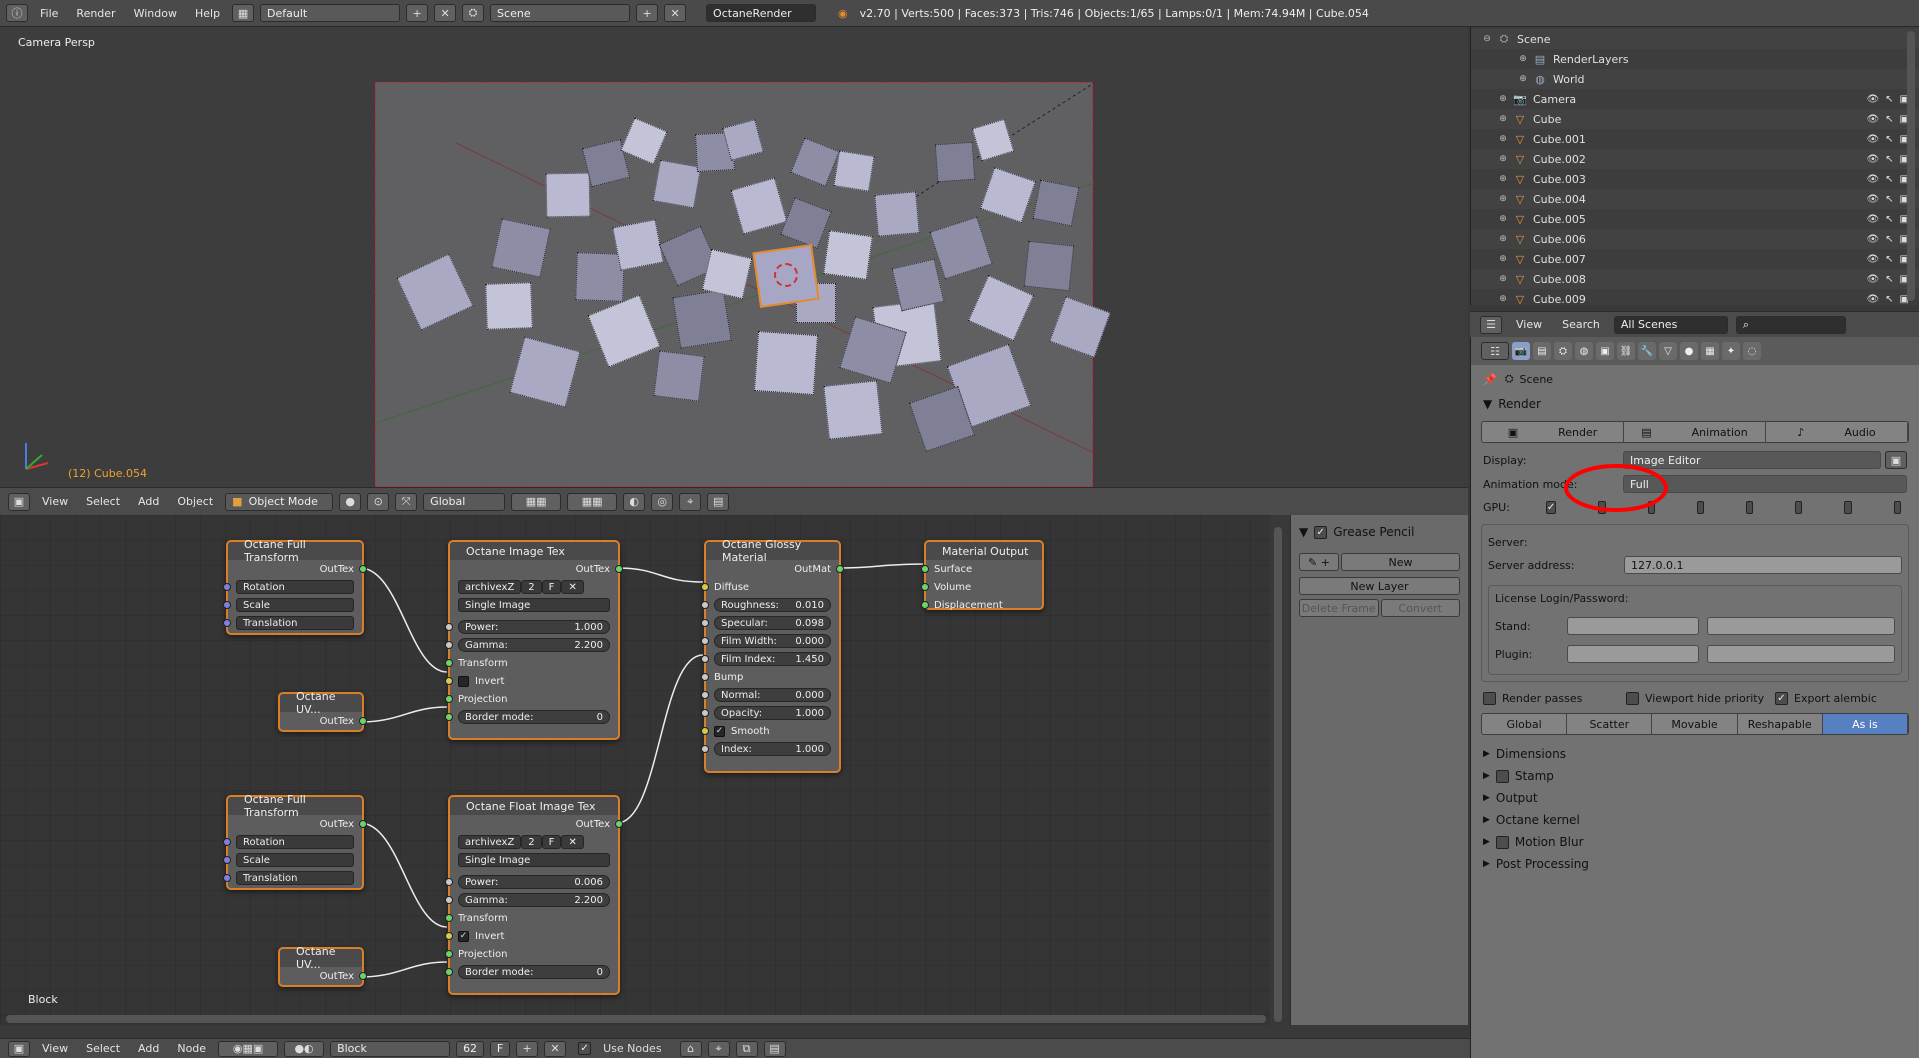 Image resolution: width=1919 pixels, height=1058 pixels. Describe the element at coordinates (207, 13) in the screenshot. I see `menu-help: Help` at that location.